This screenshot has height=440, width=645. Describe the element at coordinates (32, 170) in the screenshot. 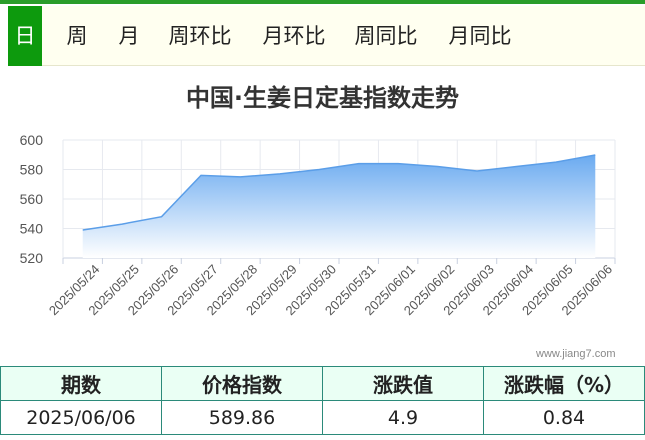

I see `y-tick-label: 580` at that location.